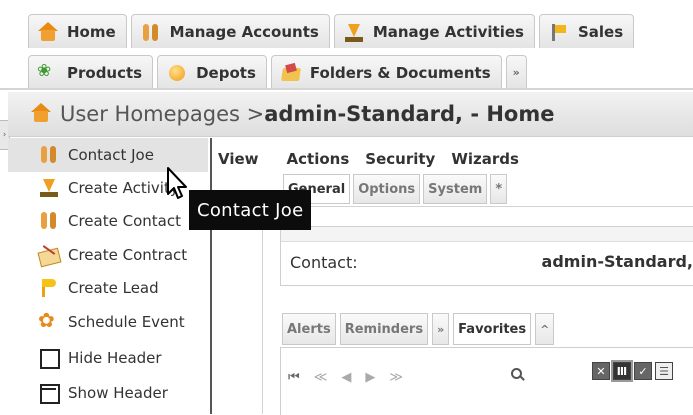  What do you see at coordinates (49, 255) in the screenshot?
I see `create-contract-icon` at bounding box center [49, 255].